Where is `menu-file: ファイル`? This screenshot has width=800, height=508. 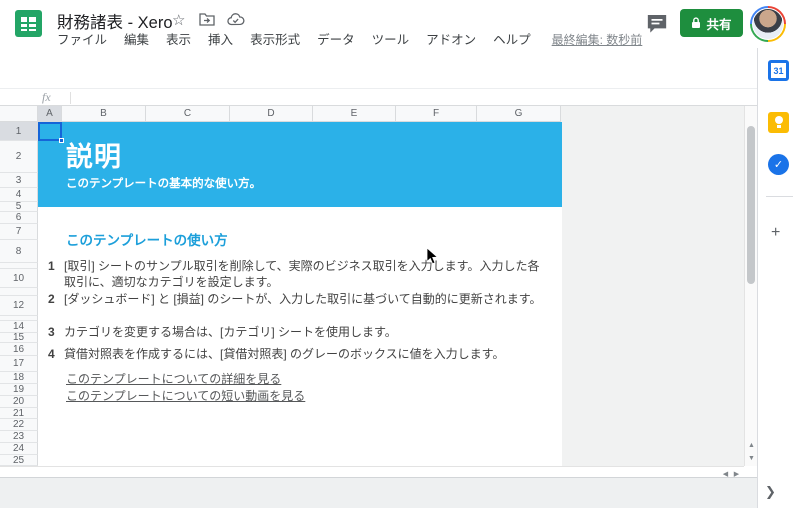
menu-file: ファイル is located at coordinates (82, 40).